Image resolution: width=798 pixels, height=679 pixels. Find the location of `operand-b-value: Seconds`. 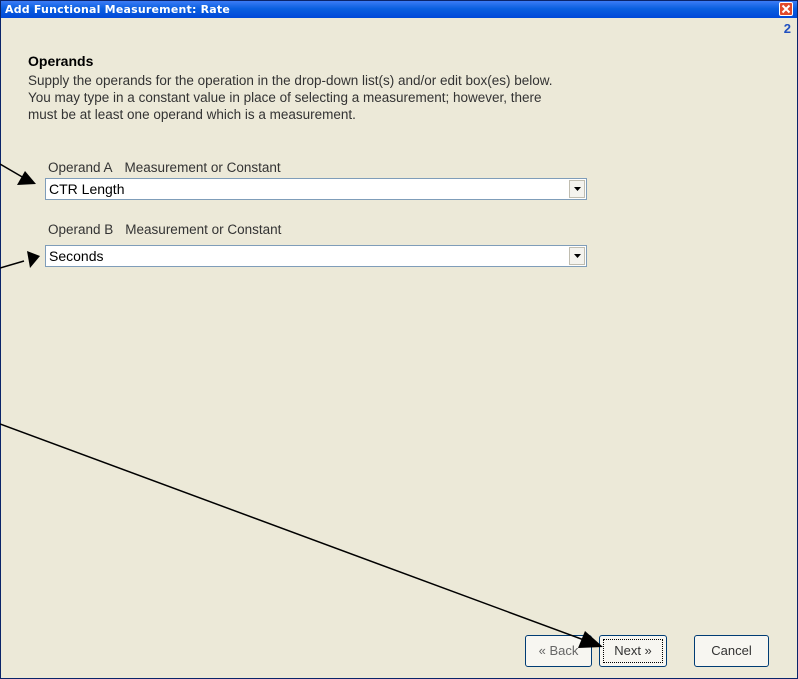

operand-b-value: Seconds is located at coordinates (76, 256).